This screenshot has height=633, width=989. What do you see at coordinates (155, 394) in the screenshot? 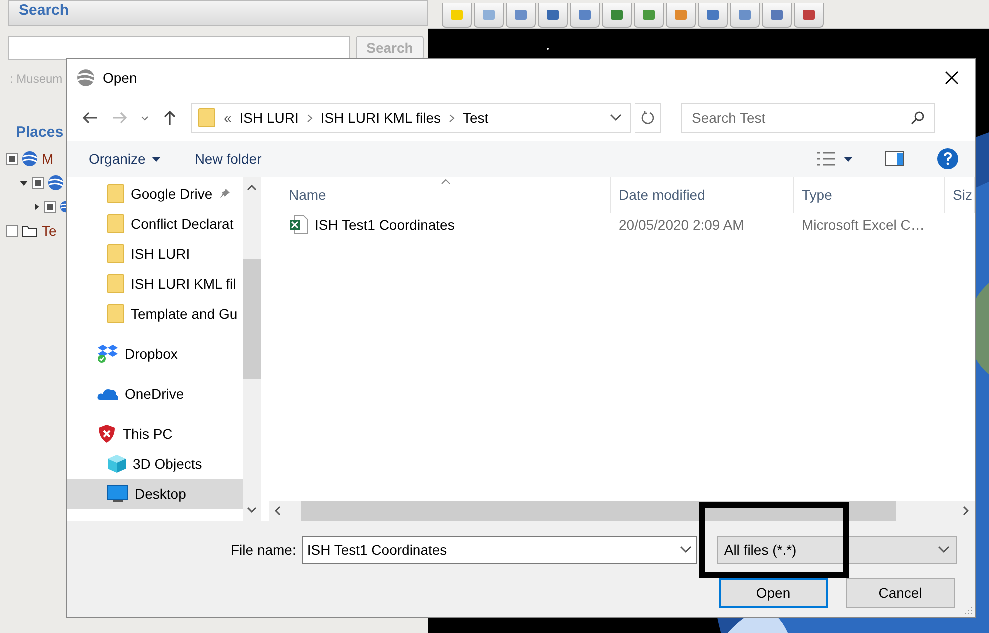
I see `nav-item: OneDrive` at bounding box center [155, 394].